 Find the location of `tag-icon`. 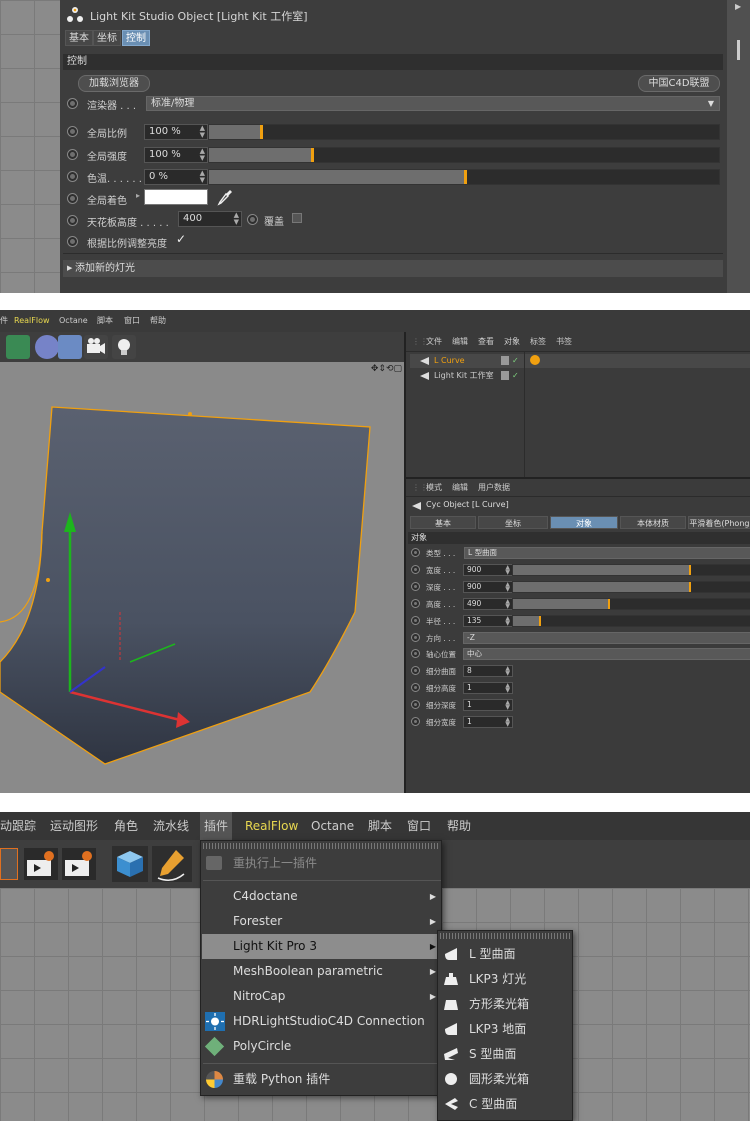

tag-icon is located at coordinates (535, 360).